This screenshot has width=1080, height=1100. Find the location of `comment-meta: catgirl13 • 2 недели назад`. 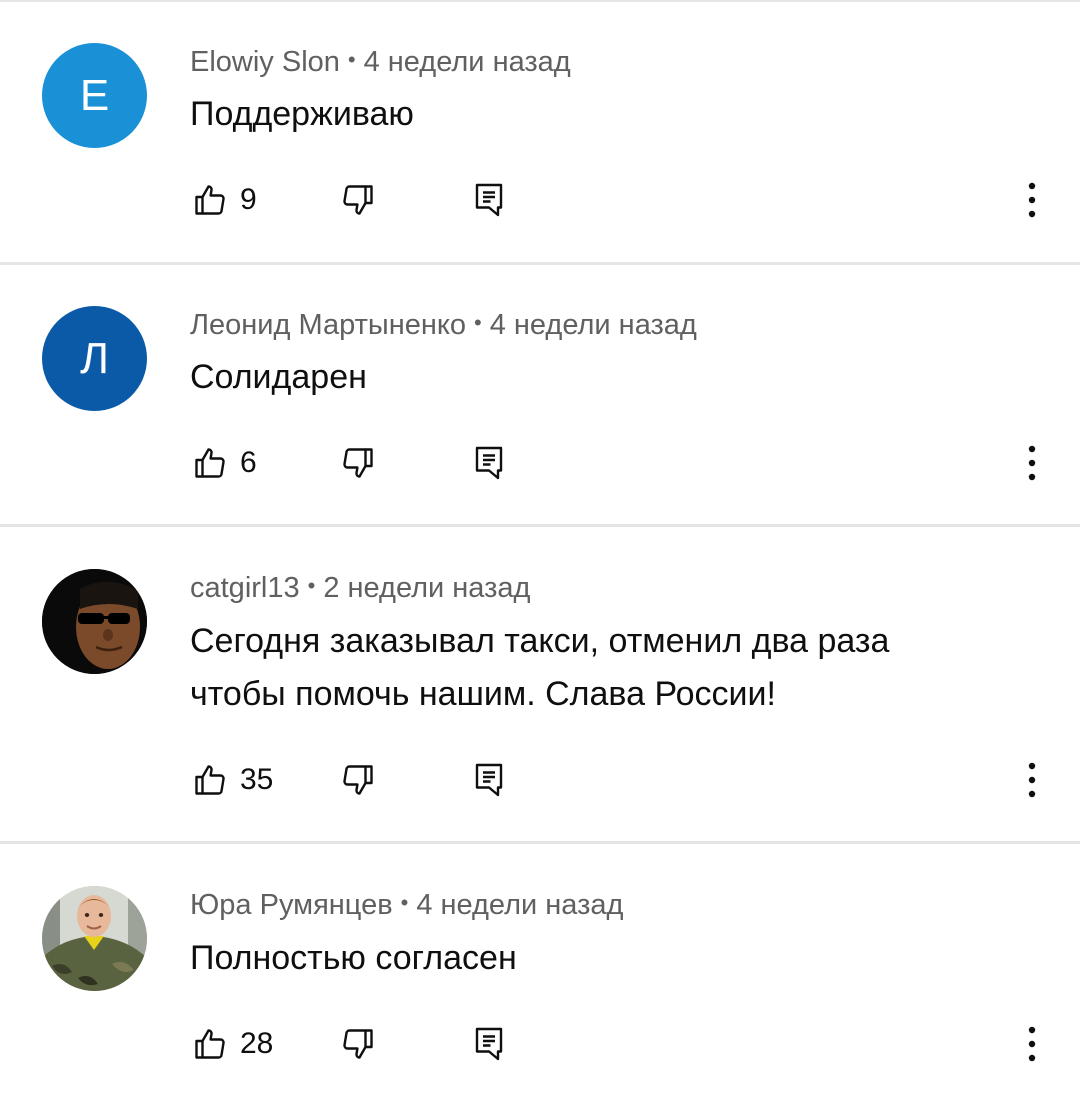

comment-meta: catgirl13 • 2 недели назад is located at coordinates (360, 588).